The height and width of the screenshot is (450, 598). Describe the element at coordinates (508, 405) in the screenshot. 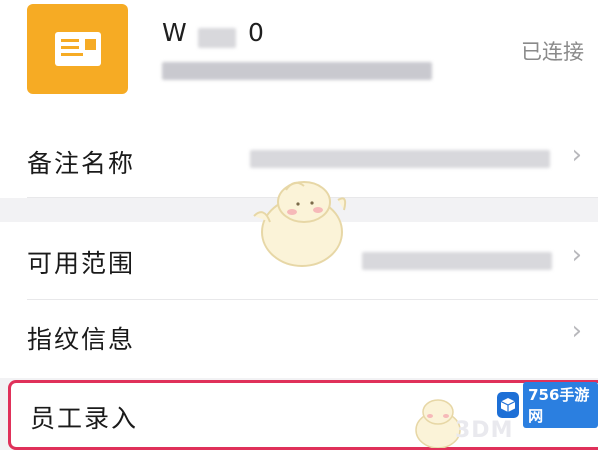

I see `cube-logo-icon` at that location.